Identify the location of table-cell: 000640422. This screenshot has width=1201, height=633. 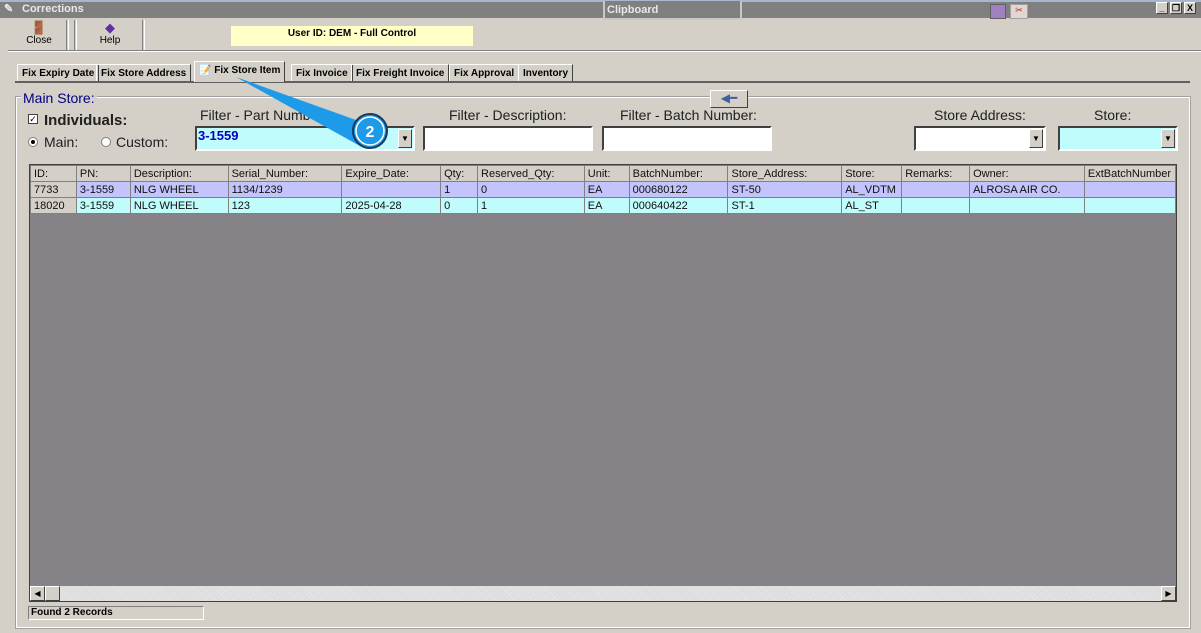
(678, 205).